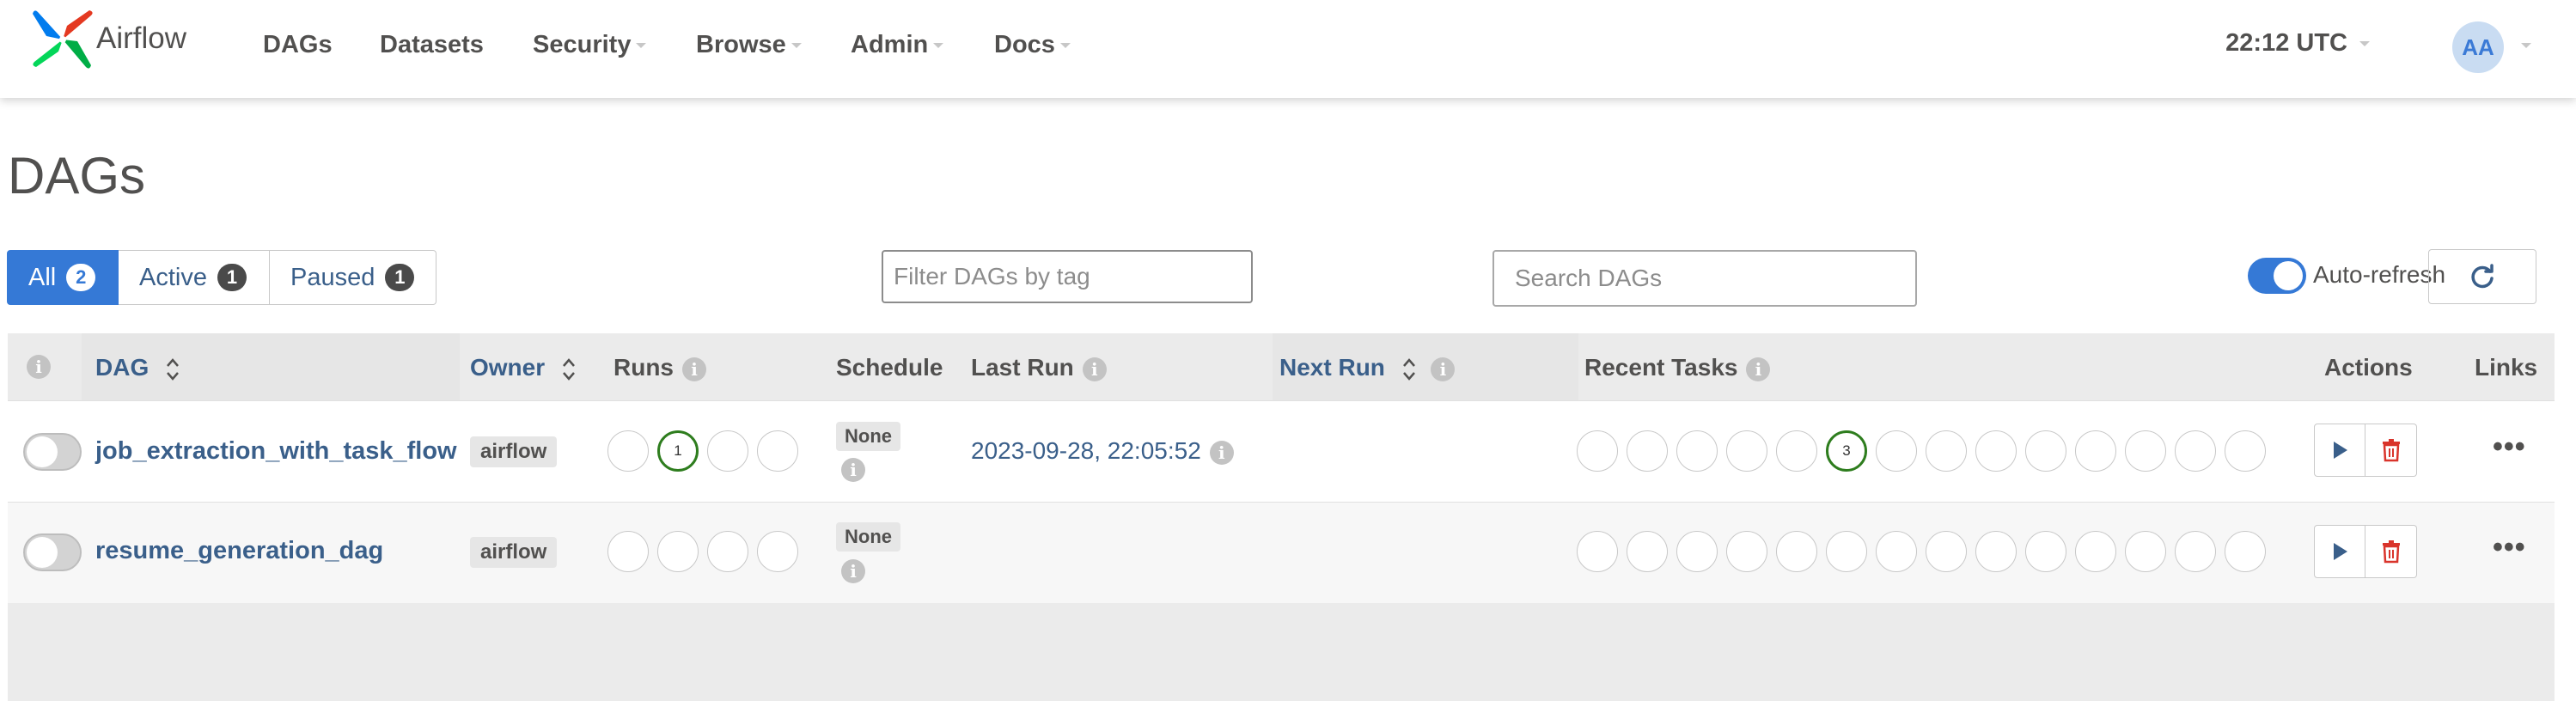 This screenshot has height=701, width=2576. What do you see at coordinates (590, 45) in the screenshot?
I see `nav-security: Security` at bounding box center [590, 45].